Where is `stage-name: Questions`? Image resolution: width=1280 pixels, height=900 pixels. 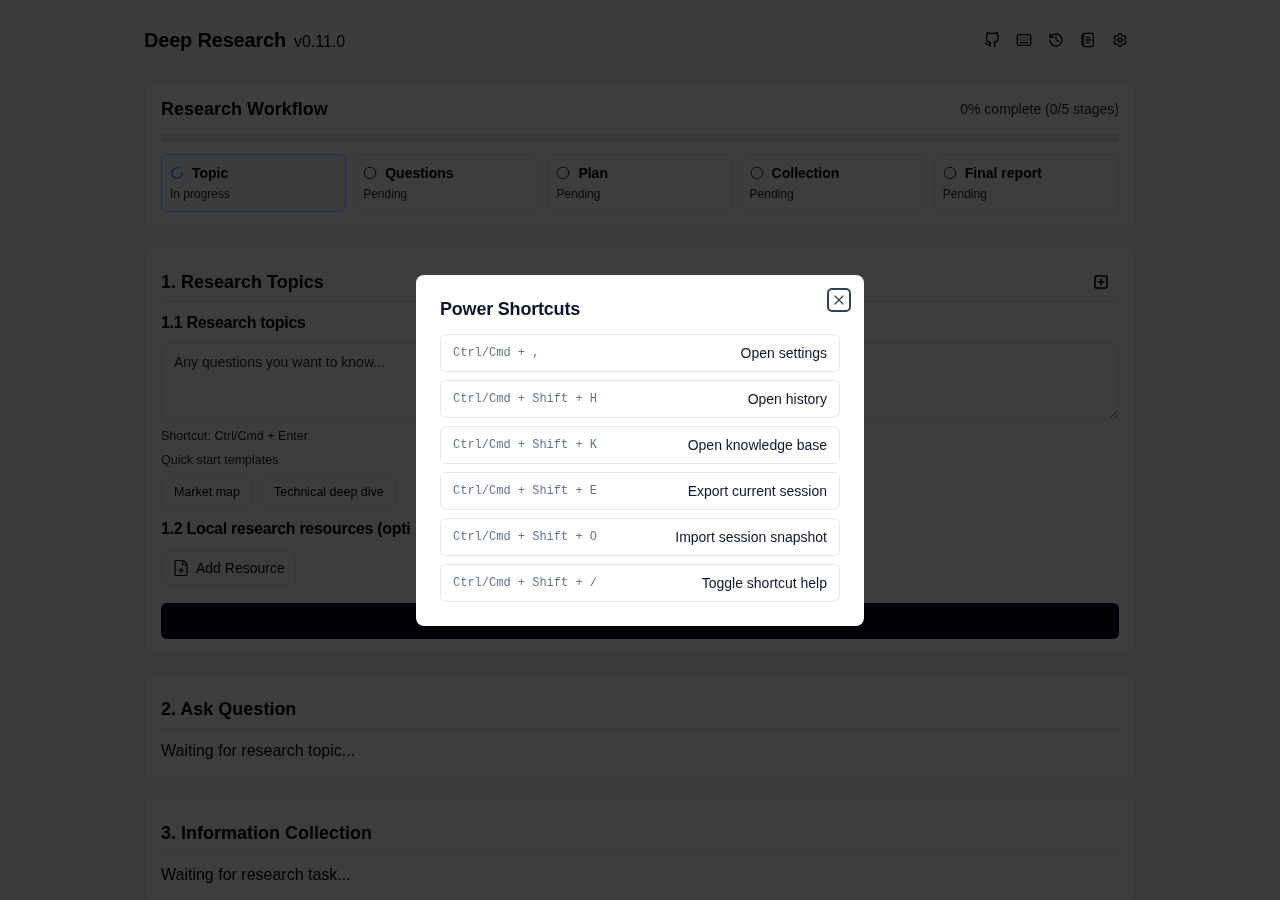
stage-name: Questions is located at coordinates (419, 173).